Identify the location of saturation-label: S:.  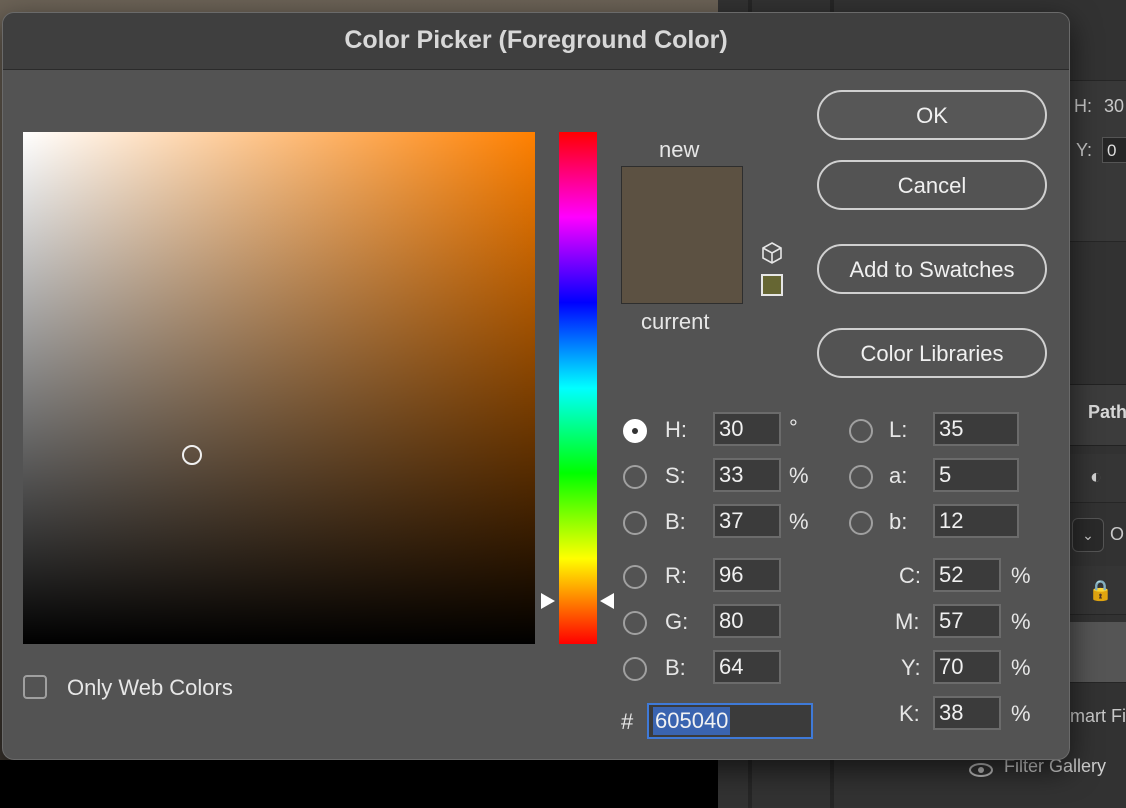
(675, 475).